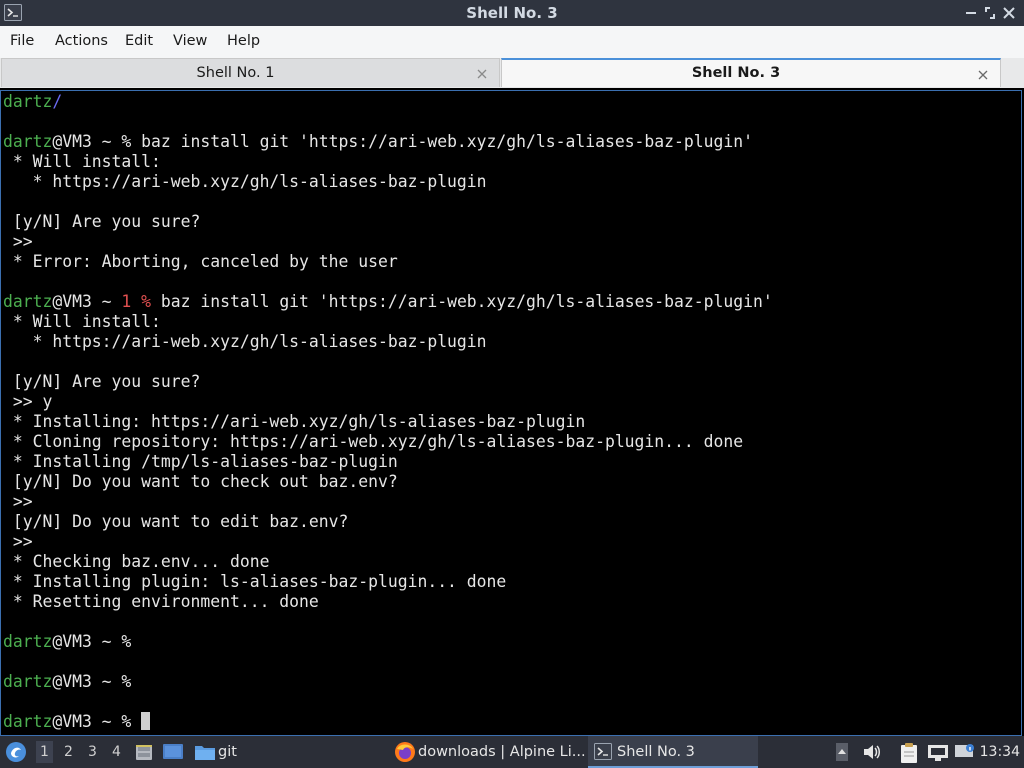  Describe the element at coordinates (243, 41) in the screenshot. I see `menu-help: Help` at that location.